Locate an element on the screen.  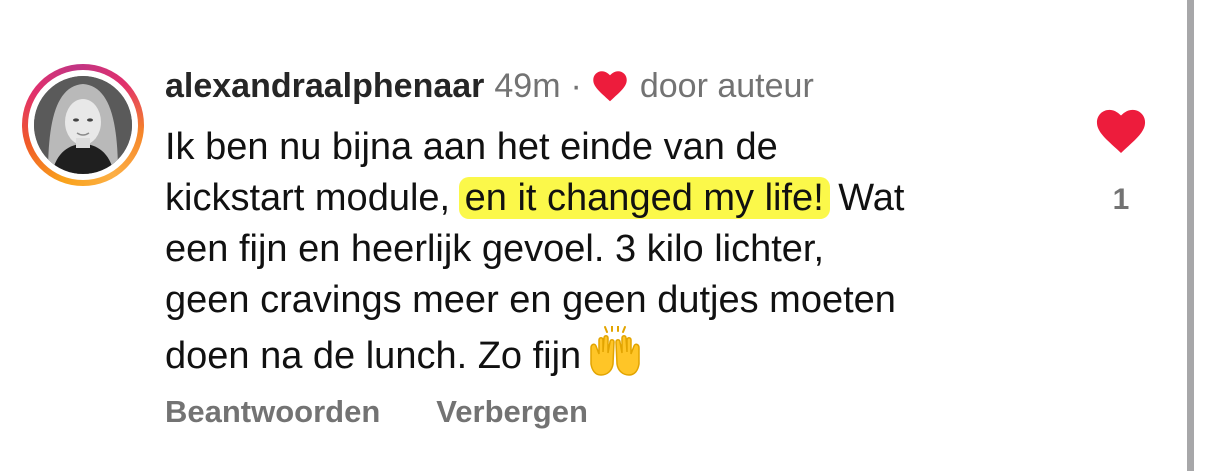
comment-actions: Beantwoorden Verbergen is located at coordinates (376, 412).